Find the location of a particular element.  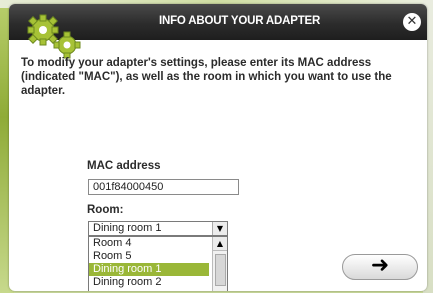

room-option: Dining room 2 is located at coordinates (149, 282).